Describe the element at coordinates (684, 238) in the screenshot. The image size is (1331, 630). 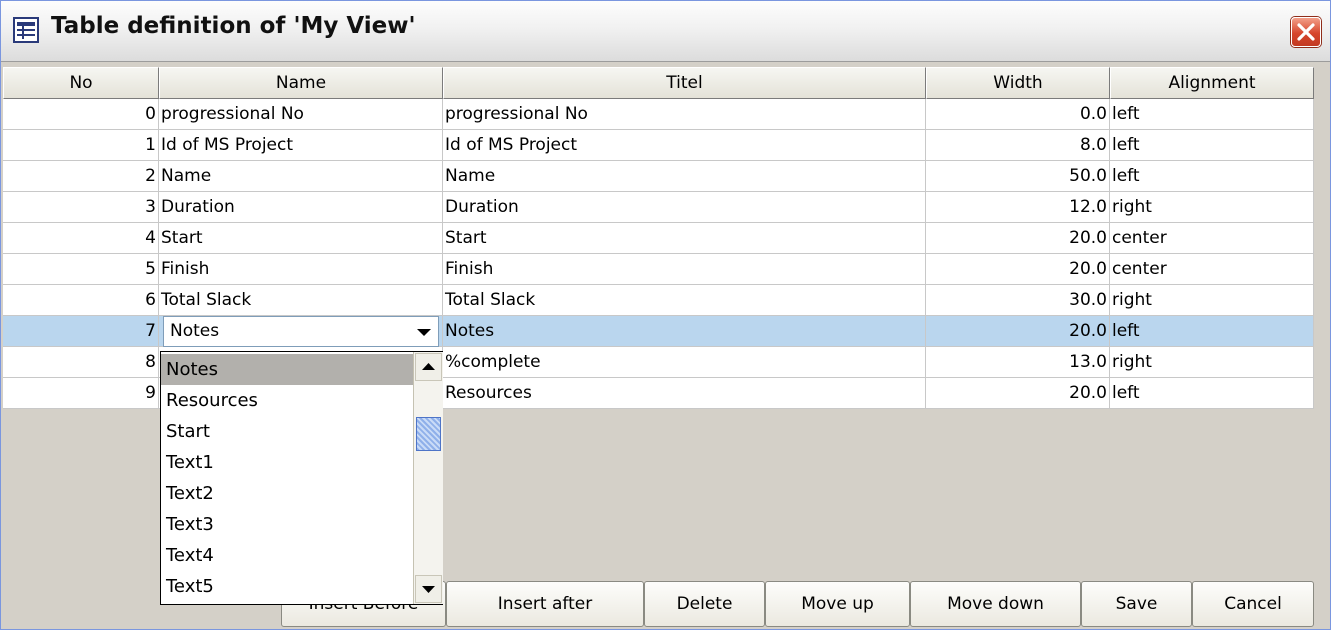
I see `cell-titel: Start` at that location.